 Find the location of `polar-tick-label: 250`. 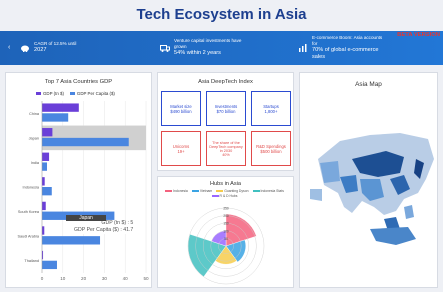

polar-tick-label: 250 is located at coordinates (226, 209).